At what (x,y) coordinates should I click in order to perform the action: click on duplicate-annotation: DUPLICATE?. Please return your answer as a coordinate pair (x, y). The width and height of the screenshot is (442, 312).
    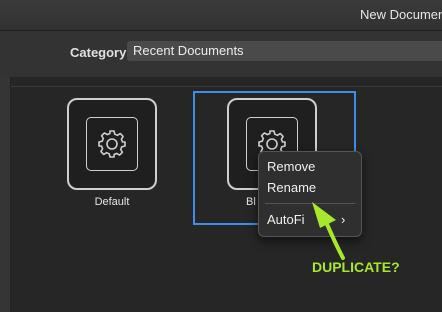
    Looking at the image, I should click on (356, 267).